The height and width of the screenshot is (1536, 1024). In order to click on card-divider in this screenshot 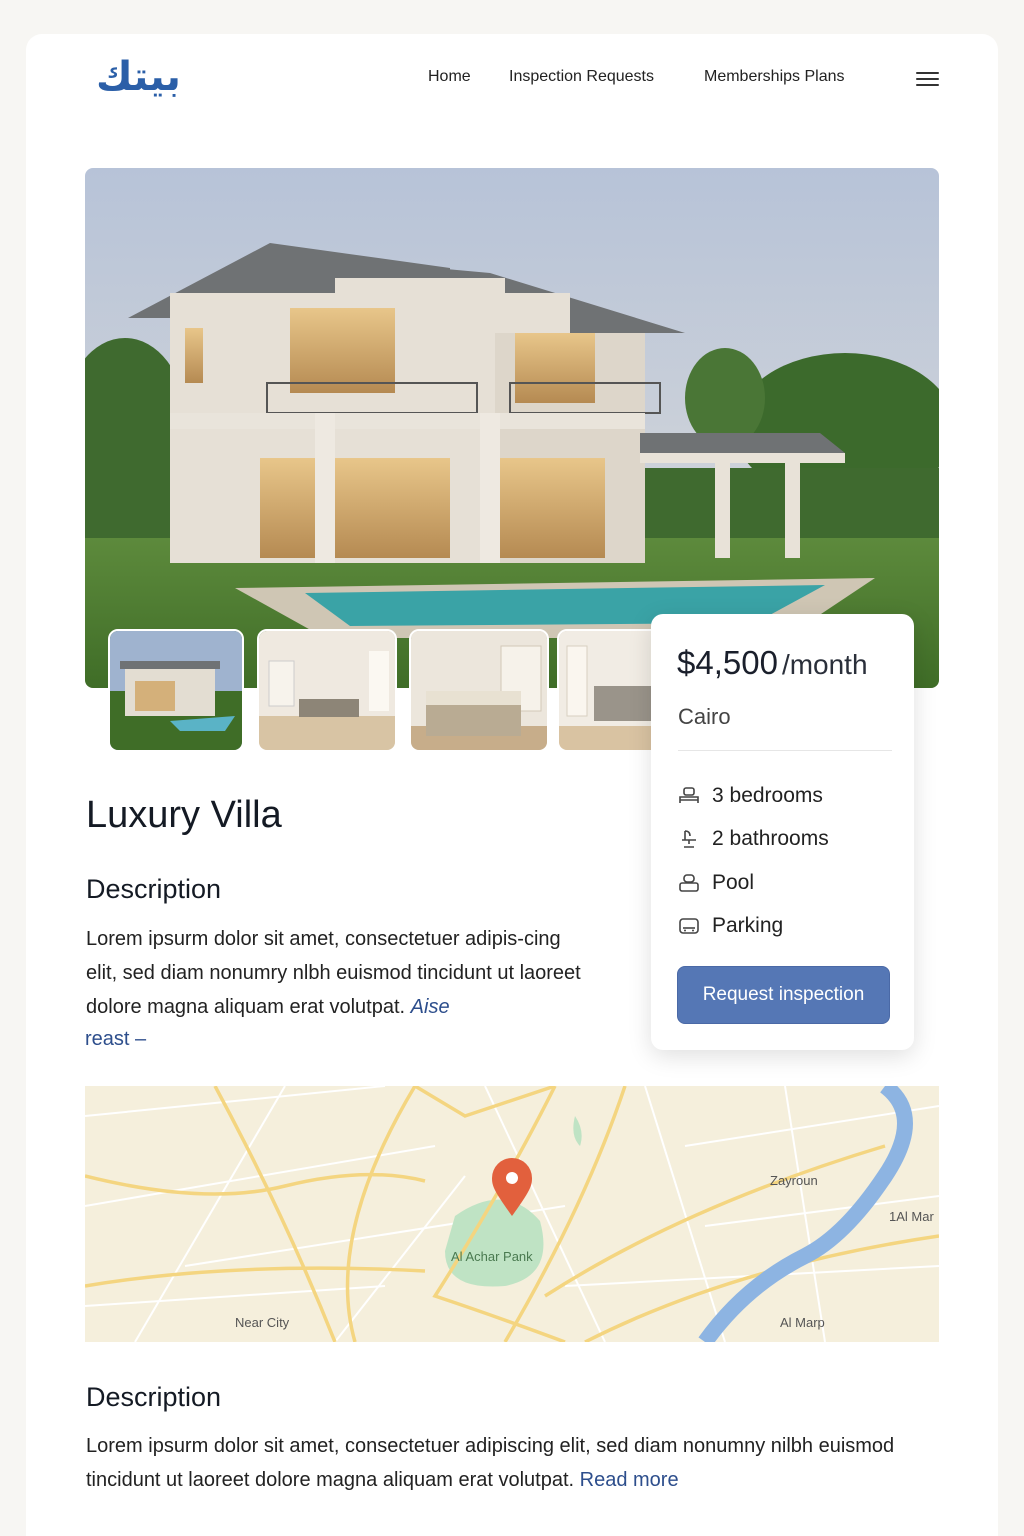, I will do `click(785, 750)`.